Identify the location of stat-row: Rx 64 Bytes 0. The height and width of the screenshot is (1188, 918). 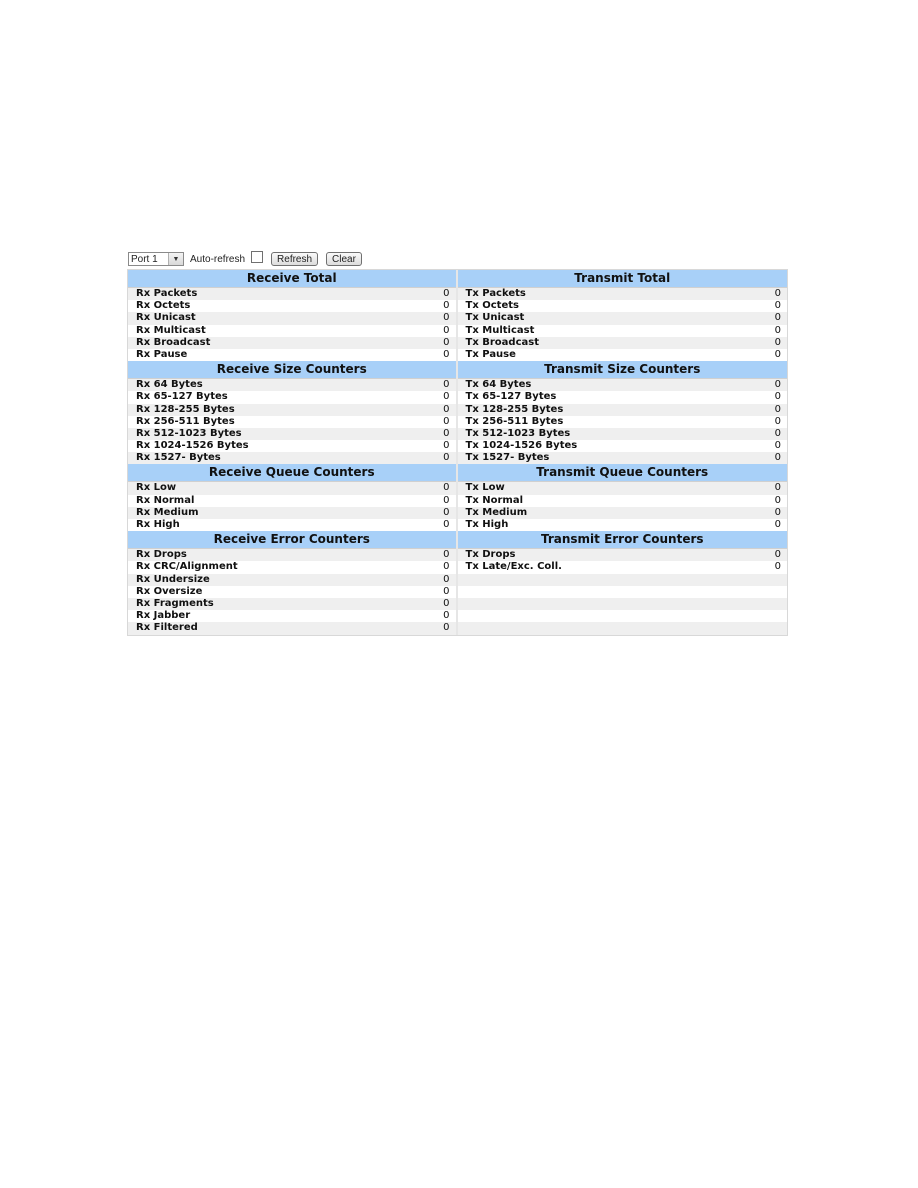
(292, 385).